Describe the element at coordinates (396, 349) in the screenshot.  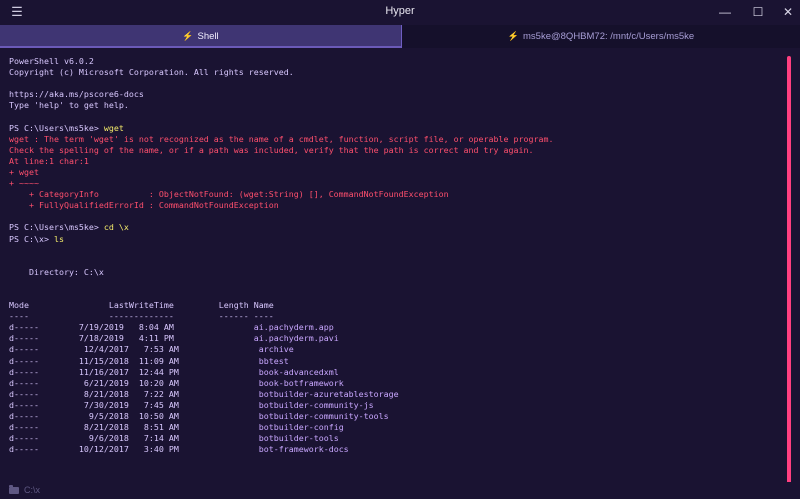
I see `terminal-line: d----- 12/4/2017 7:53 AM archive` at that location.